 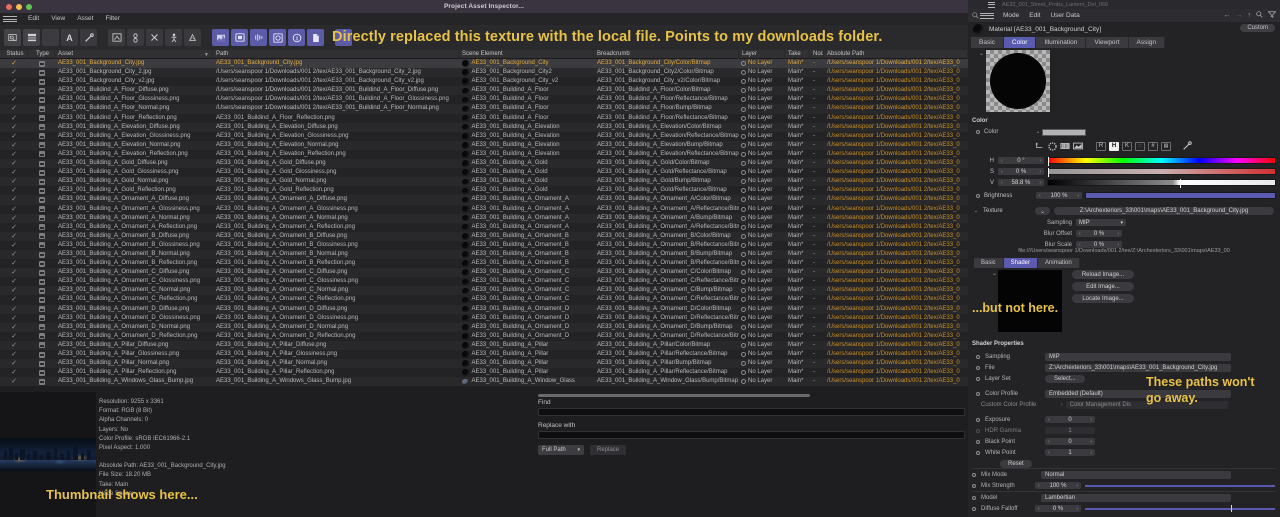 I want to click on stack-layers-icon, so click(x=31, y=37).